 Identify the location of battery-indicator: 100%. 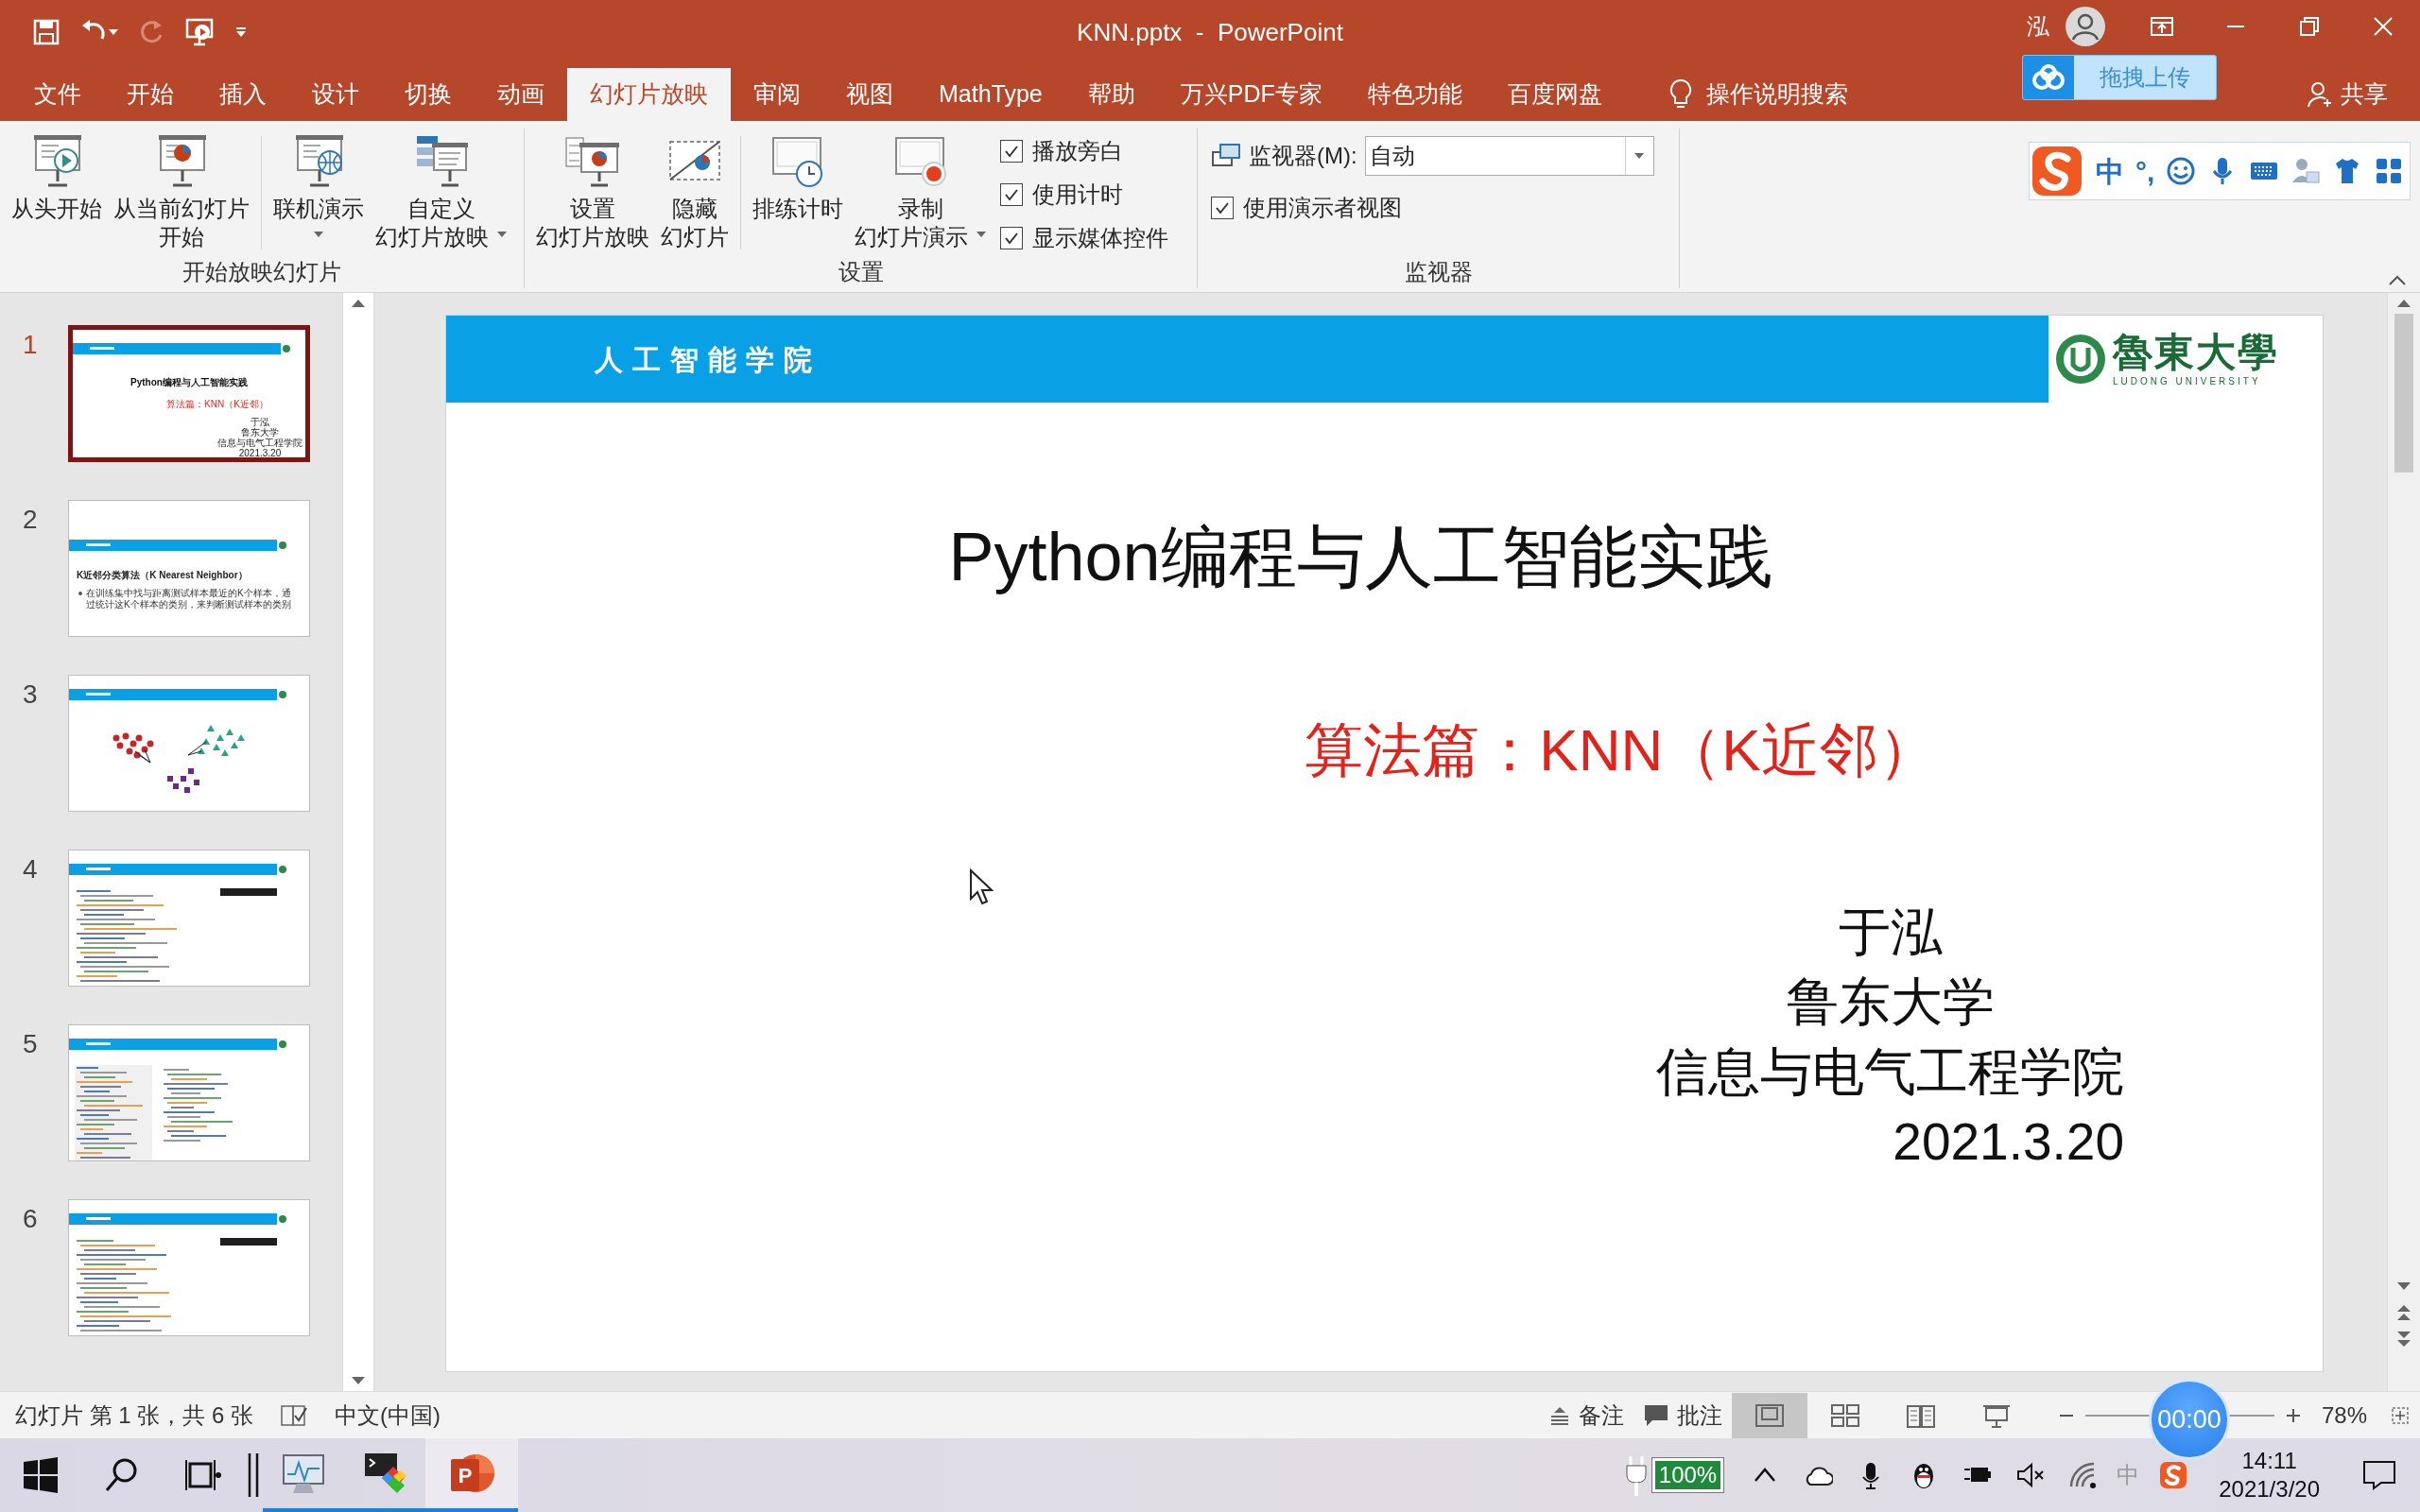
(1687, 1475).